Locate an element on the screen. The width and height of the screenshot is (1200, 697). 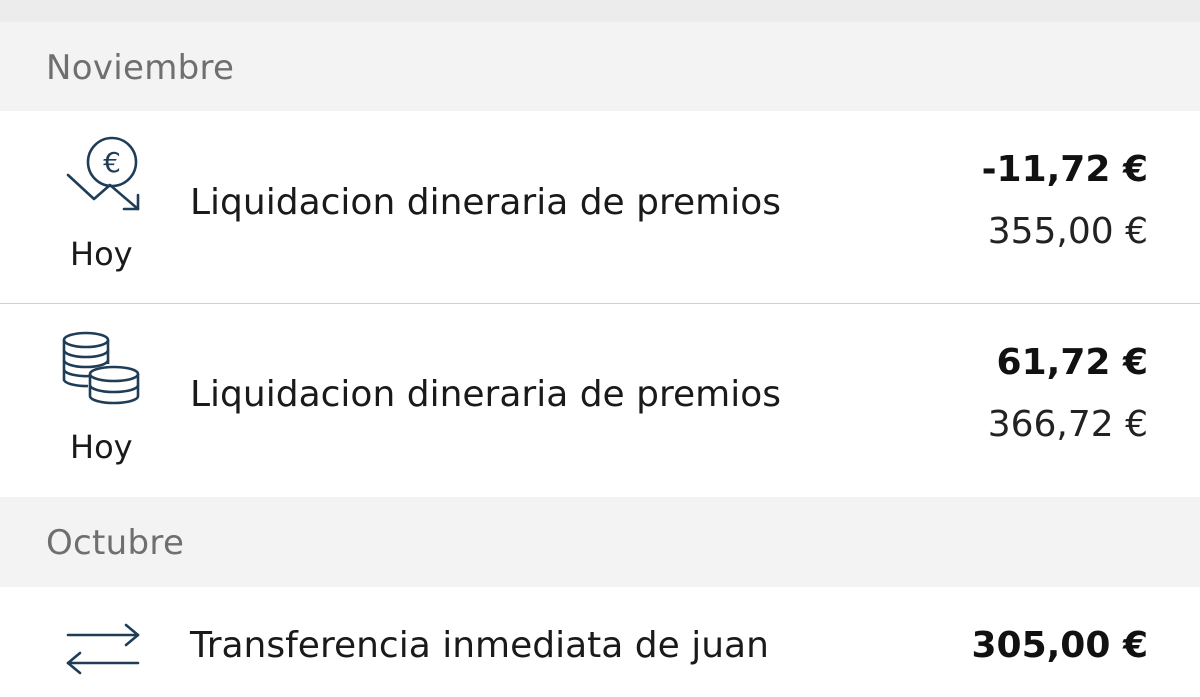
transaction-amount: -11,72 € is located at coordinates (1064, 169).